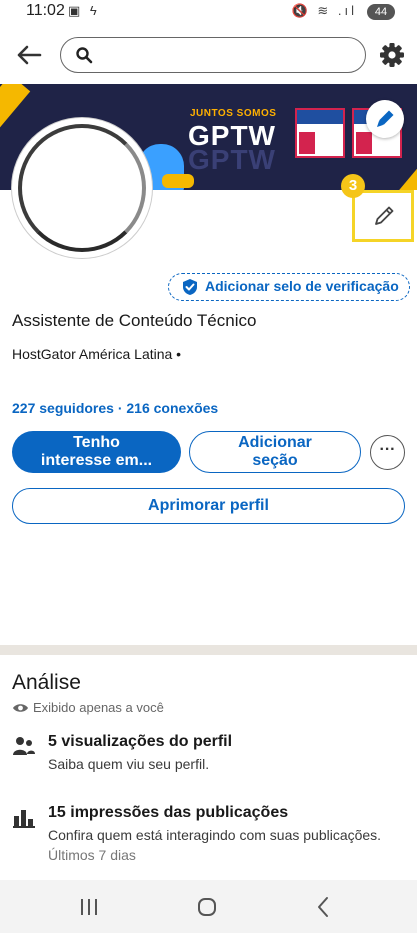  Describe the element at coordinates (20, 708) in the screenshot. I see `eye-icon` at that location.